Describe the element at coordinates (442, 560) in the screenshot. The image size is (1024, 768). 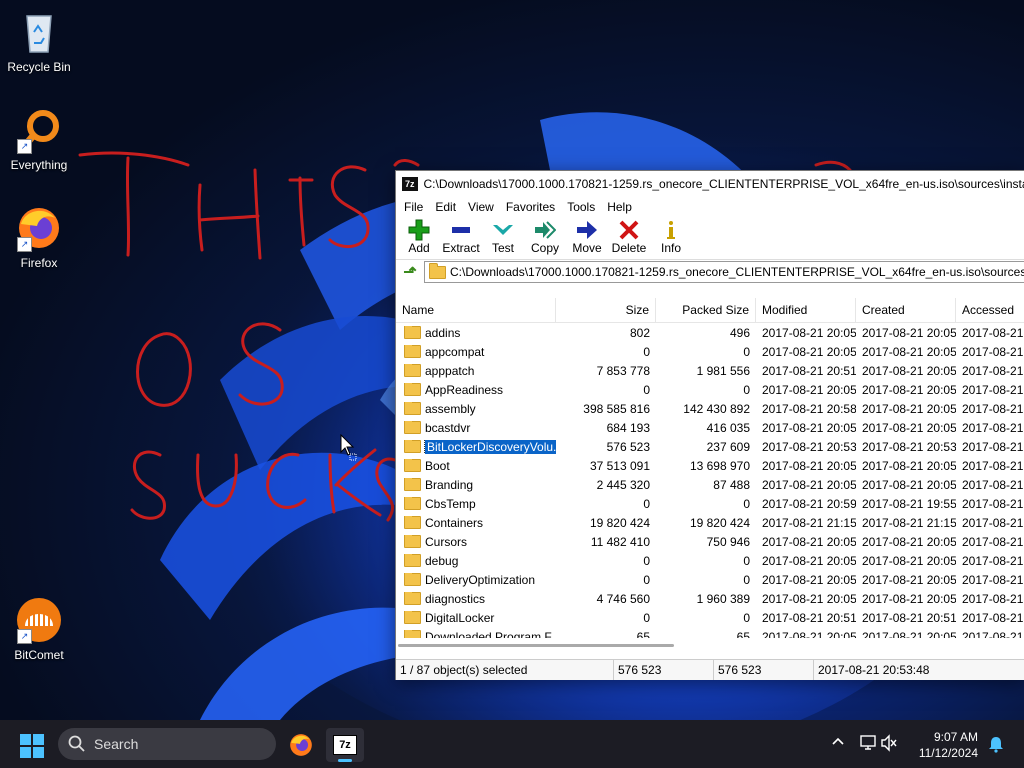
I see `file-name: debug` at that location.